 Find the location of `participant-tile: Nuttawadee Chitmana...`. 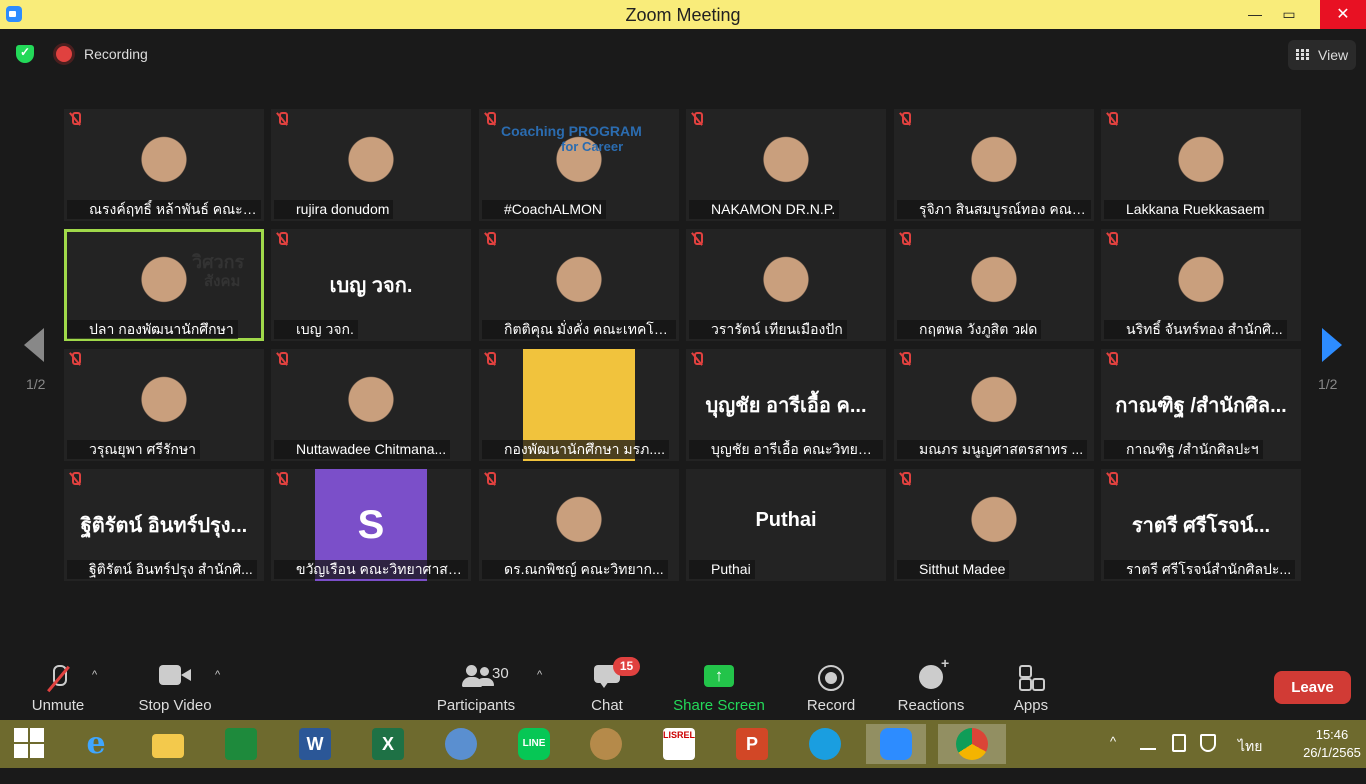

participant-tile: Nuttawadee Chitmana... is located at coordinates (371, 405).